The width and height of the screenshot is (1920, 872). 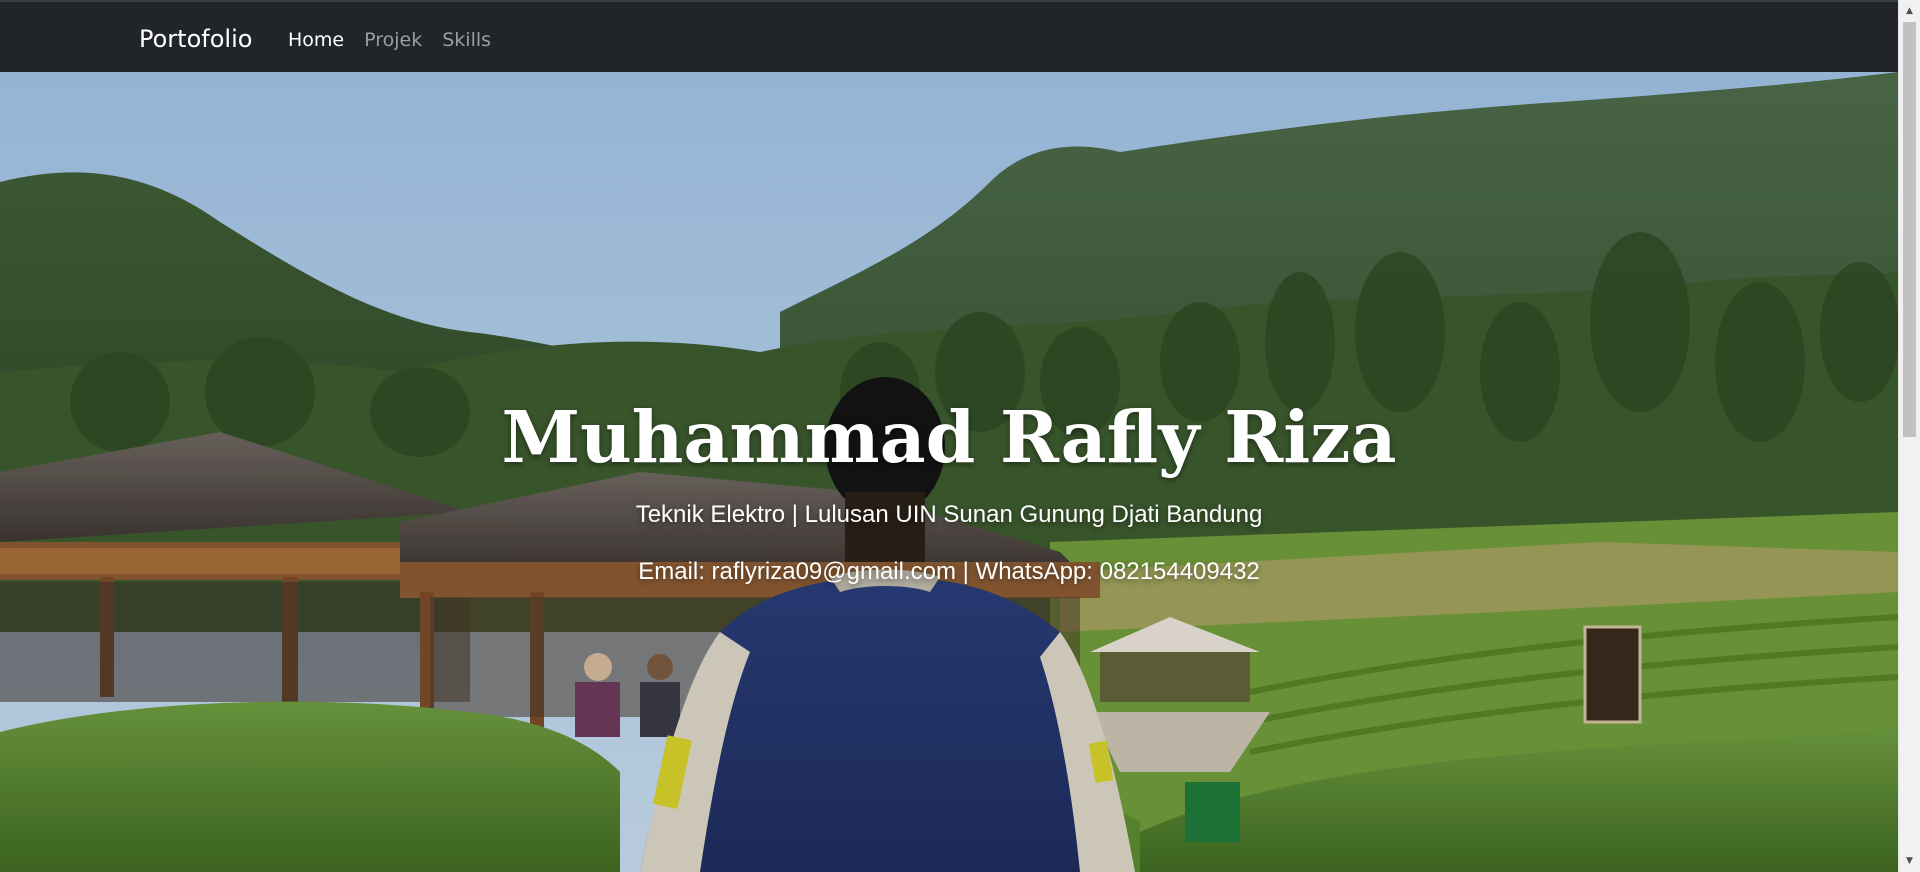 I want to click on top-navbar: Portofolio Home Projek Skills, so click(x=949, y=36).